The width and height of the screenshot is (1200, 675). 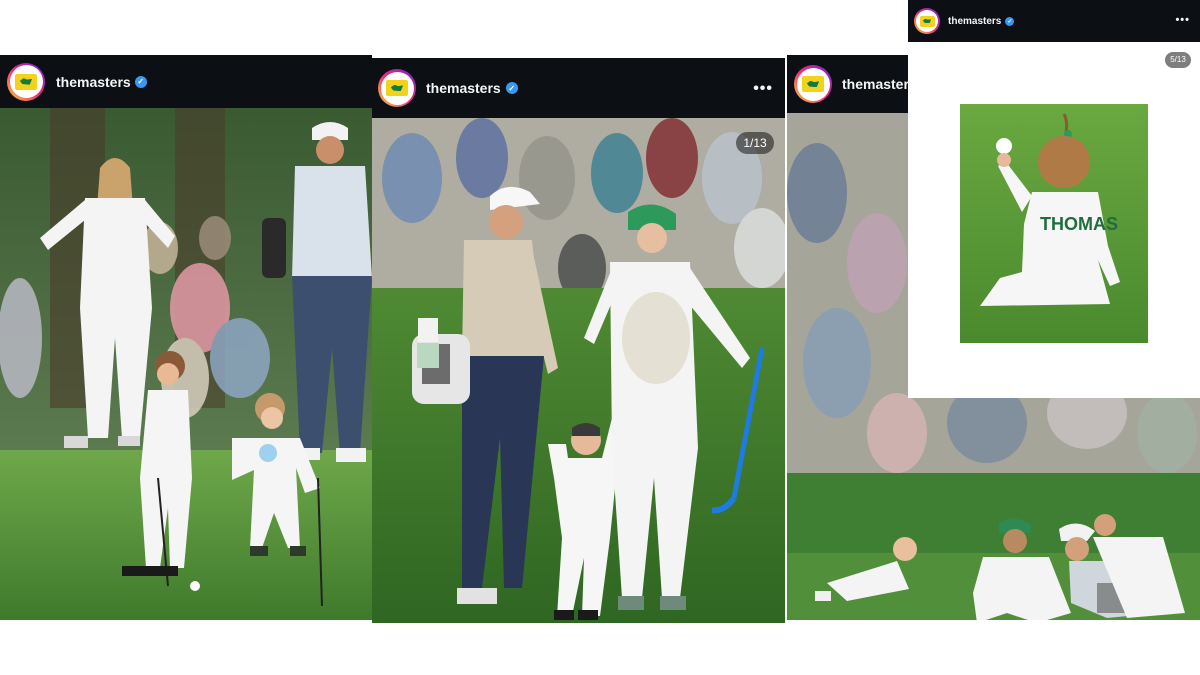 What do you see at coordinates (1079, 224) in the screenshot?
I see `jersey-name-text: THOMAS` at bounding box center [1079, 224].